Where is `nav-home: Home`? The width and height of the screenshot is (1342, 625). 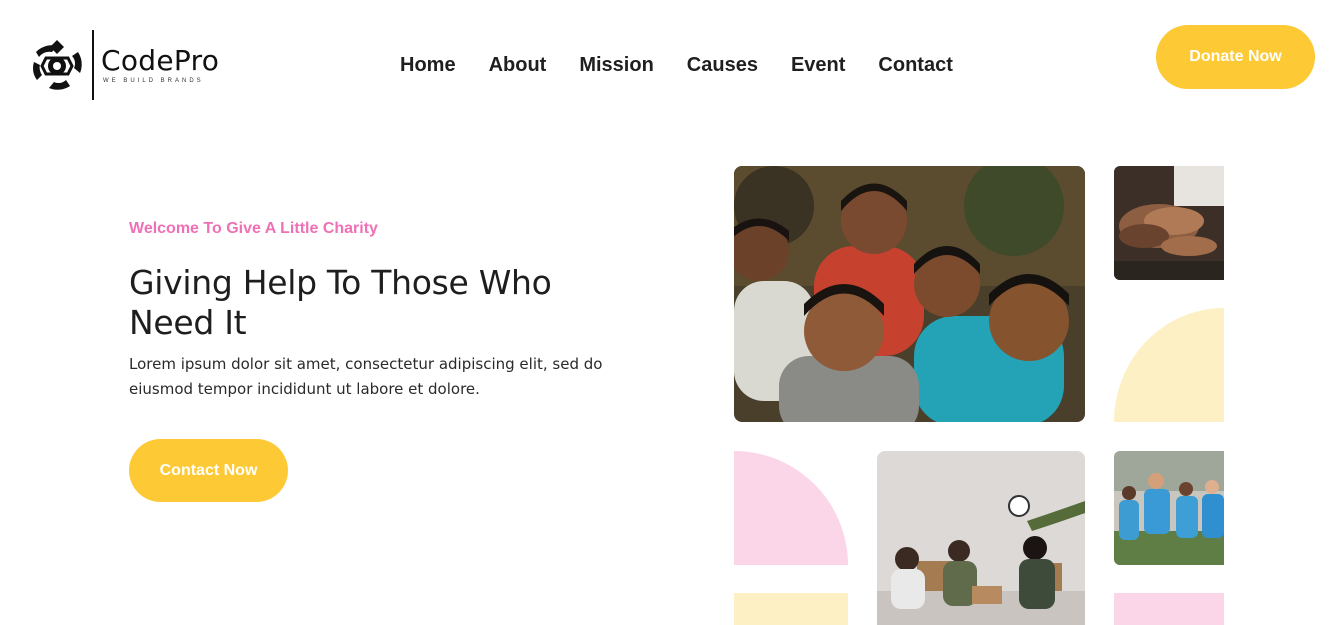 nav-home: Home is located at coordinates (428, 65).